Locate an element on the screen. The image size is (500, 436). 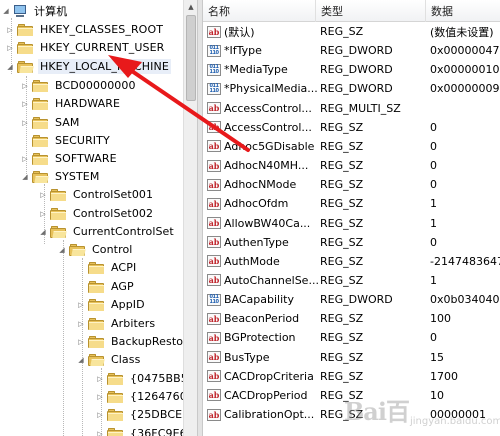
tree-item-class-guid: ▷ {0475BB51- is located at coordinates (146, 378).